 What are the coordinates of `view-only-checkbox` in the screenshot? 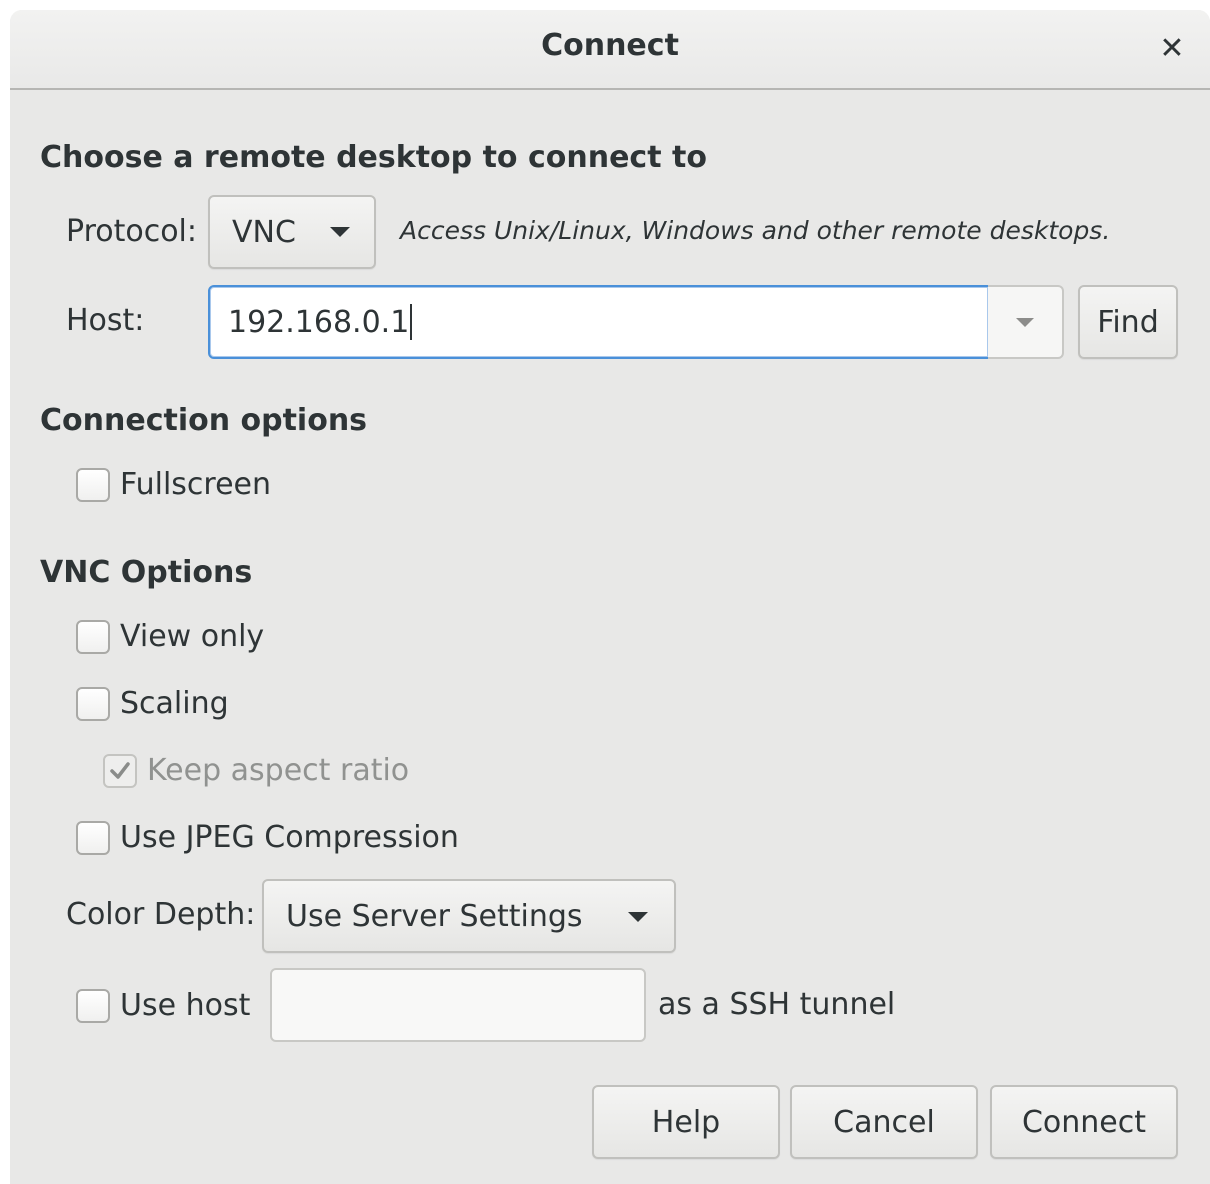 It's located at (93, 636).